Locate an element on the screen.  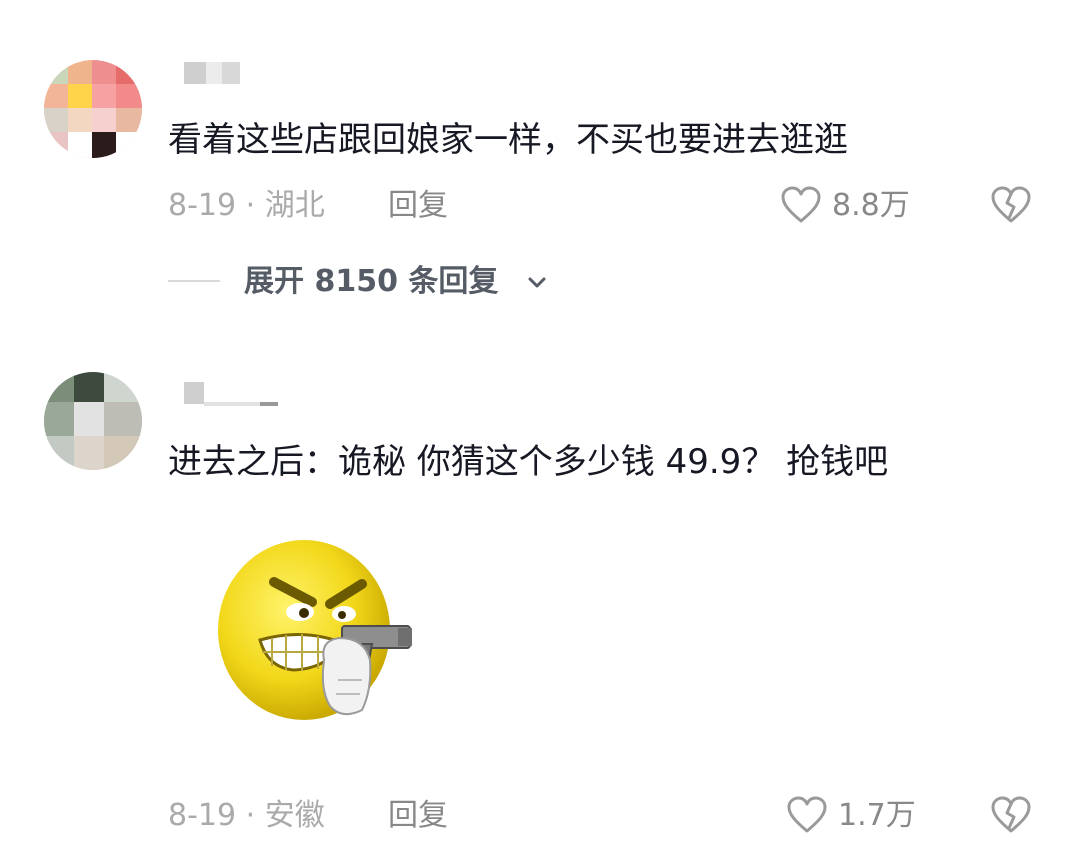
comment-text: 进去之后：诡秘 你猜这个多少钱 49.9？ 抢钱吧 is located at coordinates (528, 462).